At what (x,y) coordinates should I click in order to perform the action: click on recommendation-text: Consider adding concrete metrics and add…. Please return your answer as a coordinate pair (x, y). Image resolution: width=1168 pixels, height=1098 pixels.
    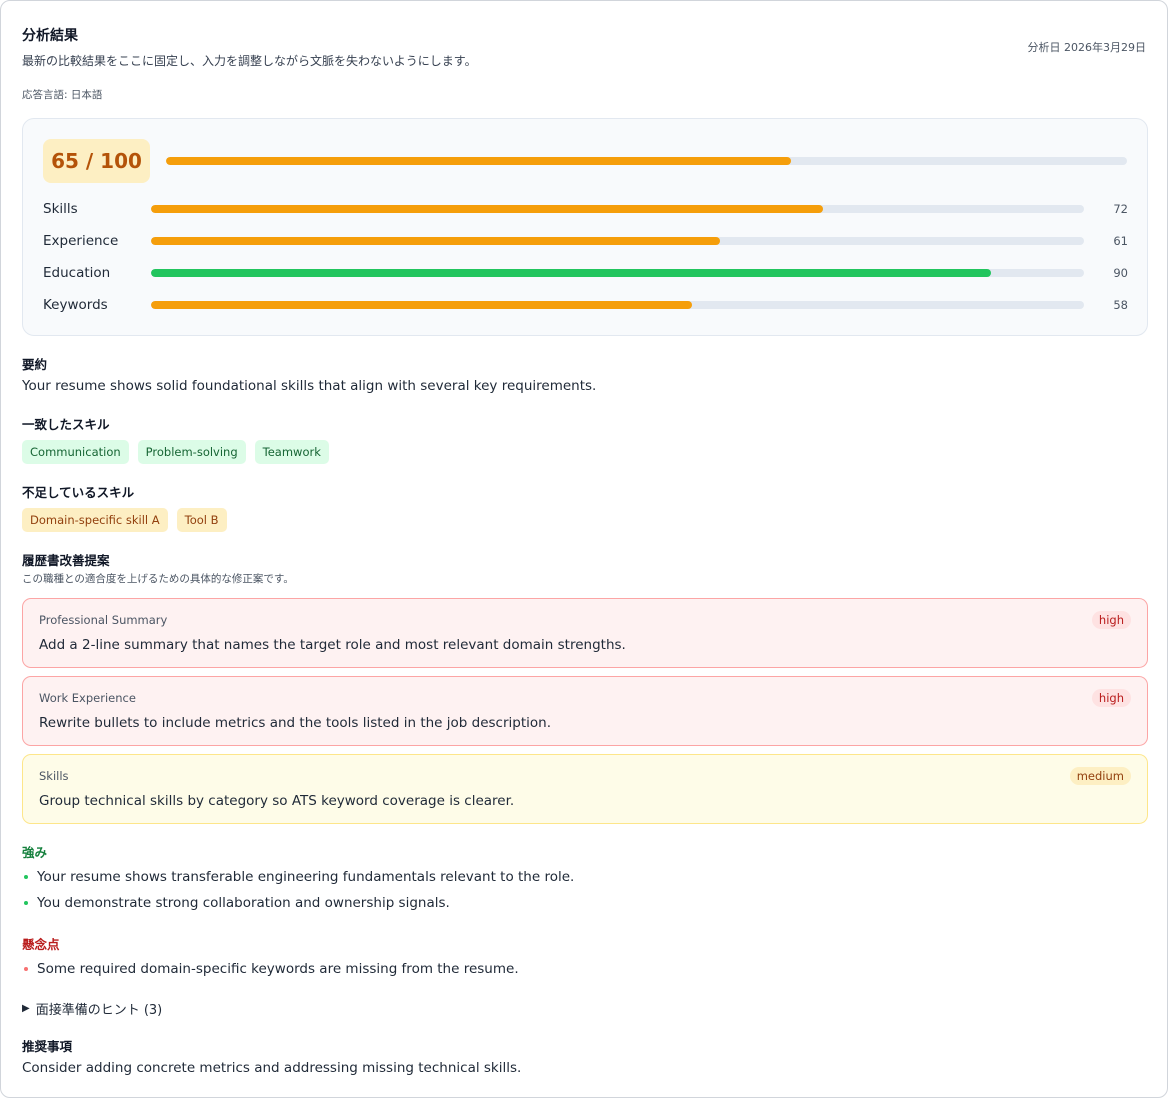
    Looking at the image, I should click on (272, 1068).